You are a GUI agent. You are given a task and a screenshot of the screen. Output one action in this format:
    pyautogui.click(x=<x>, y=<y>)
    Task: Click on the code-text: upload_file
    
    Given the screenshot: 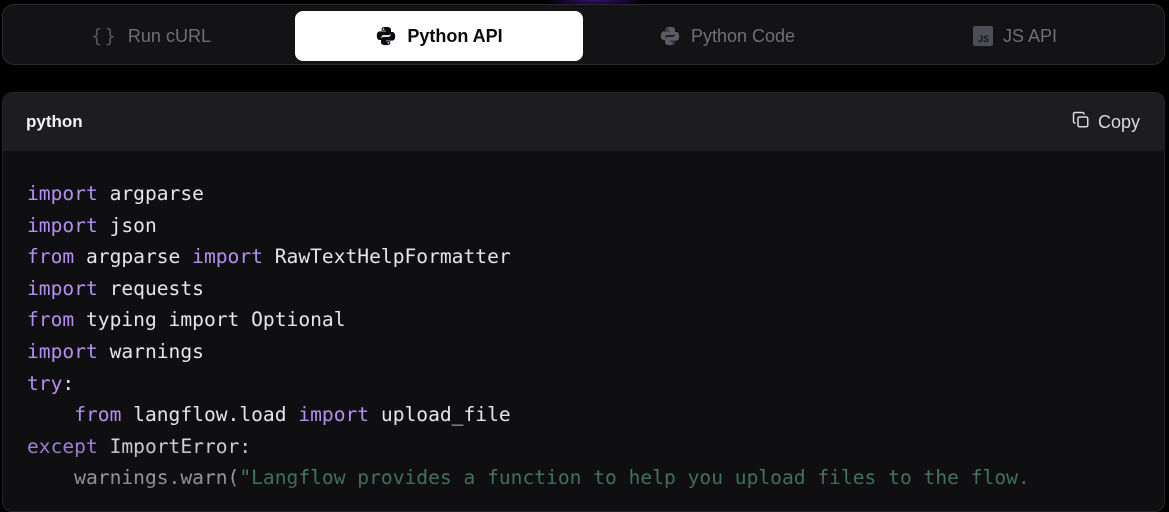 What is the action you would take?
    pyautogui.click(x=440, y=415)
    